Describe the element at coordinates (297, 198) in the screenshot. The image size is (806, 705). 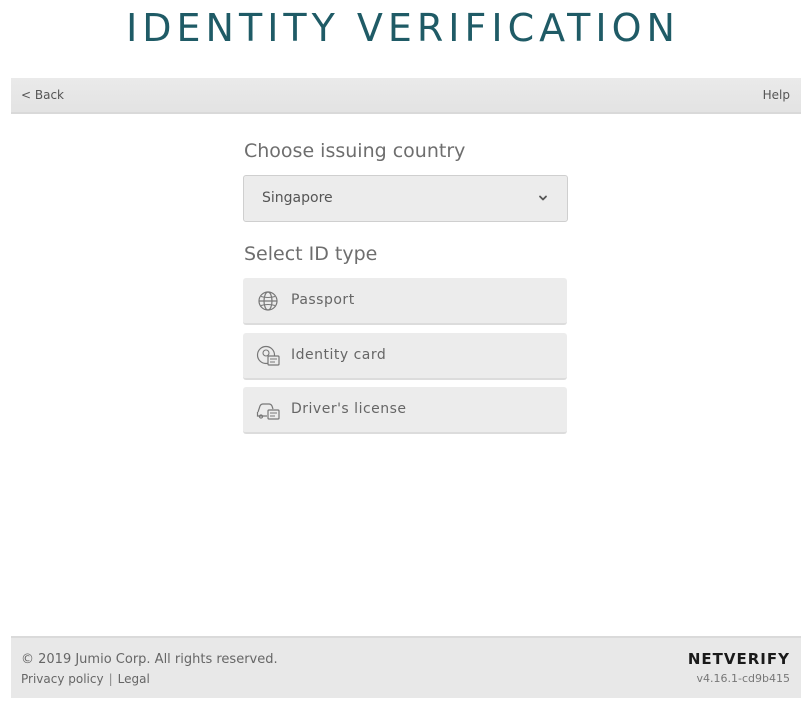
I see `country-selected-value: Singapore` at that location.